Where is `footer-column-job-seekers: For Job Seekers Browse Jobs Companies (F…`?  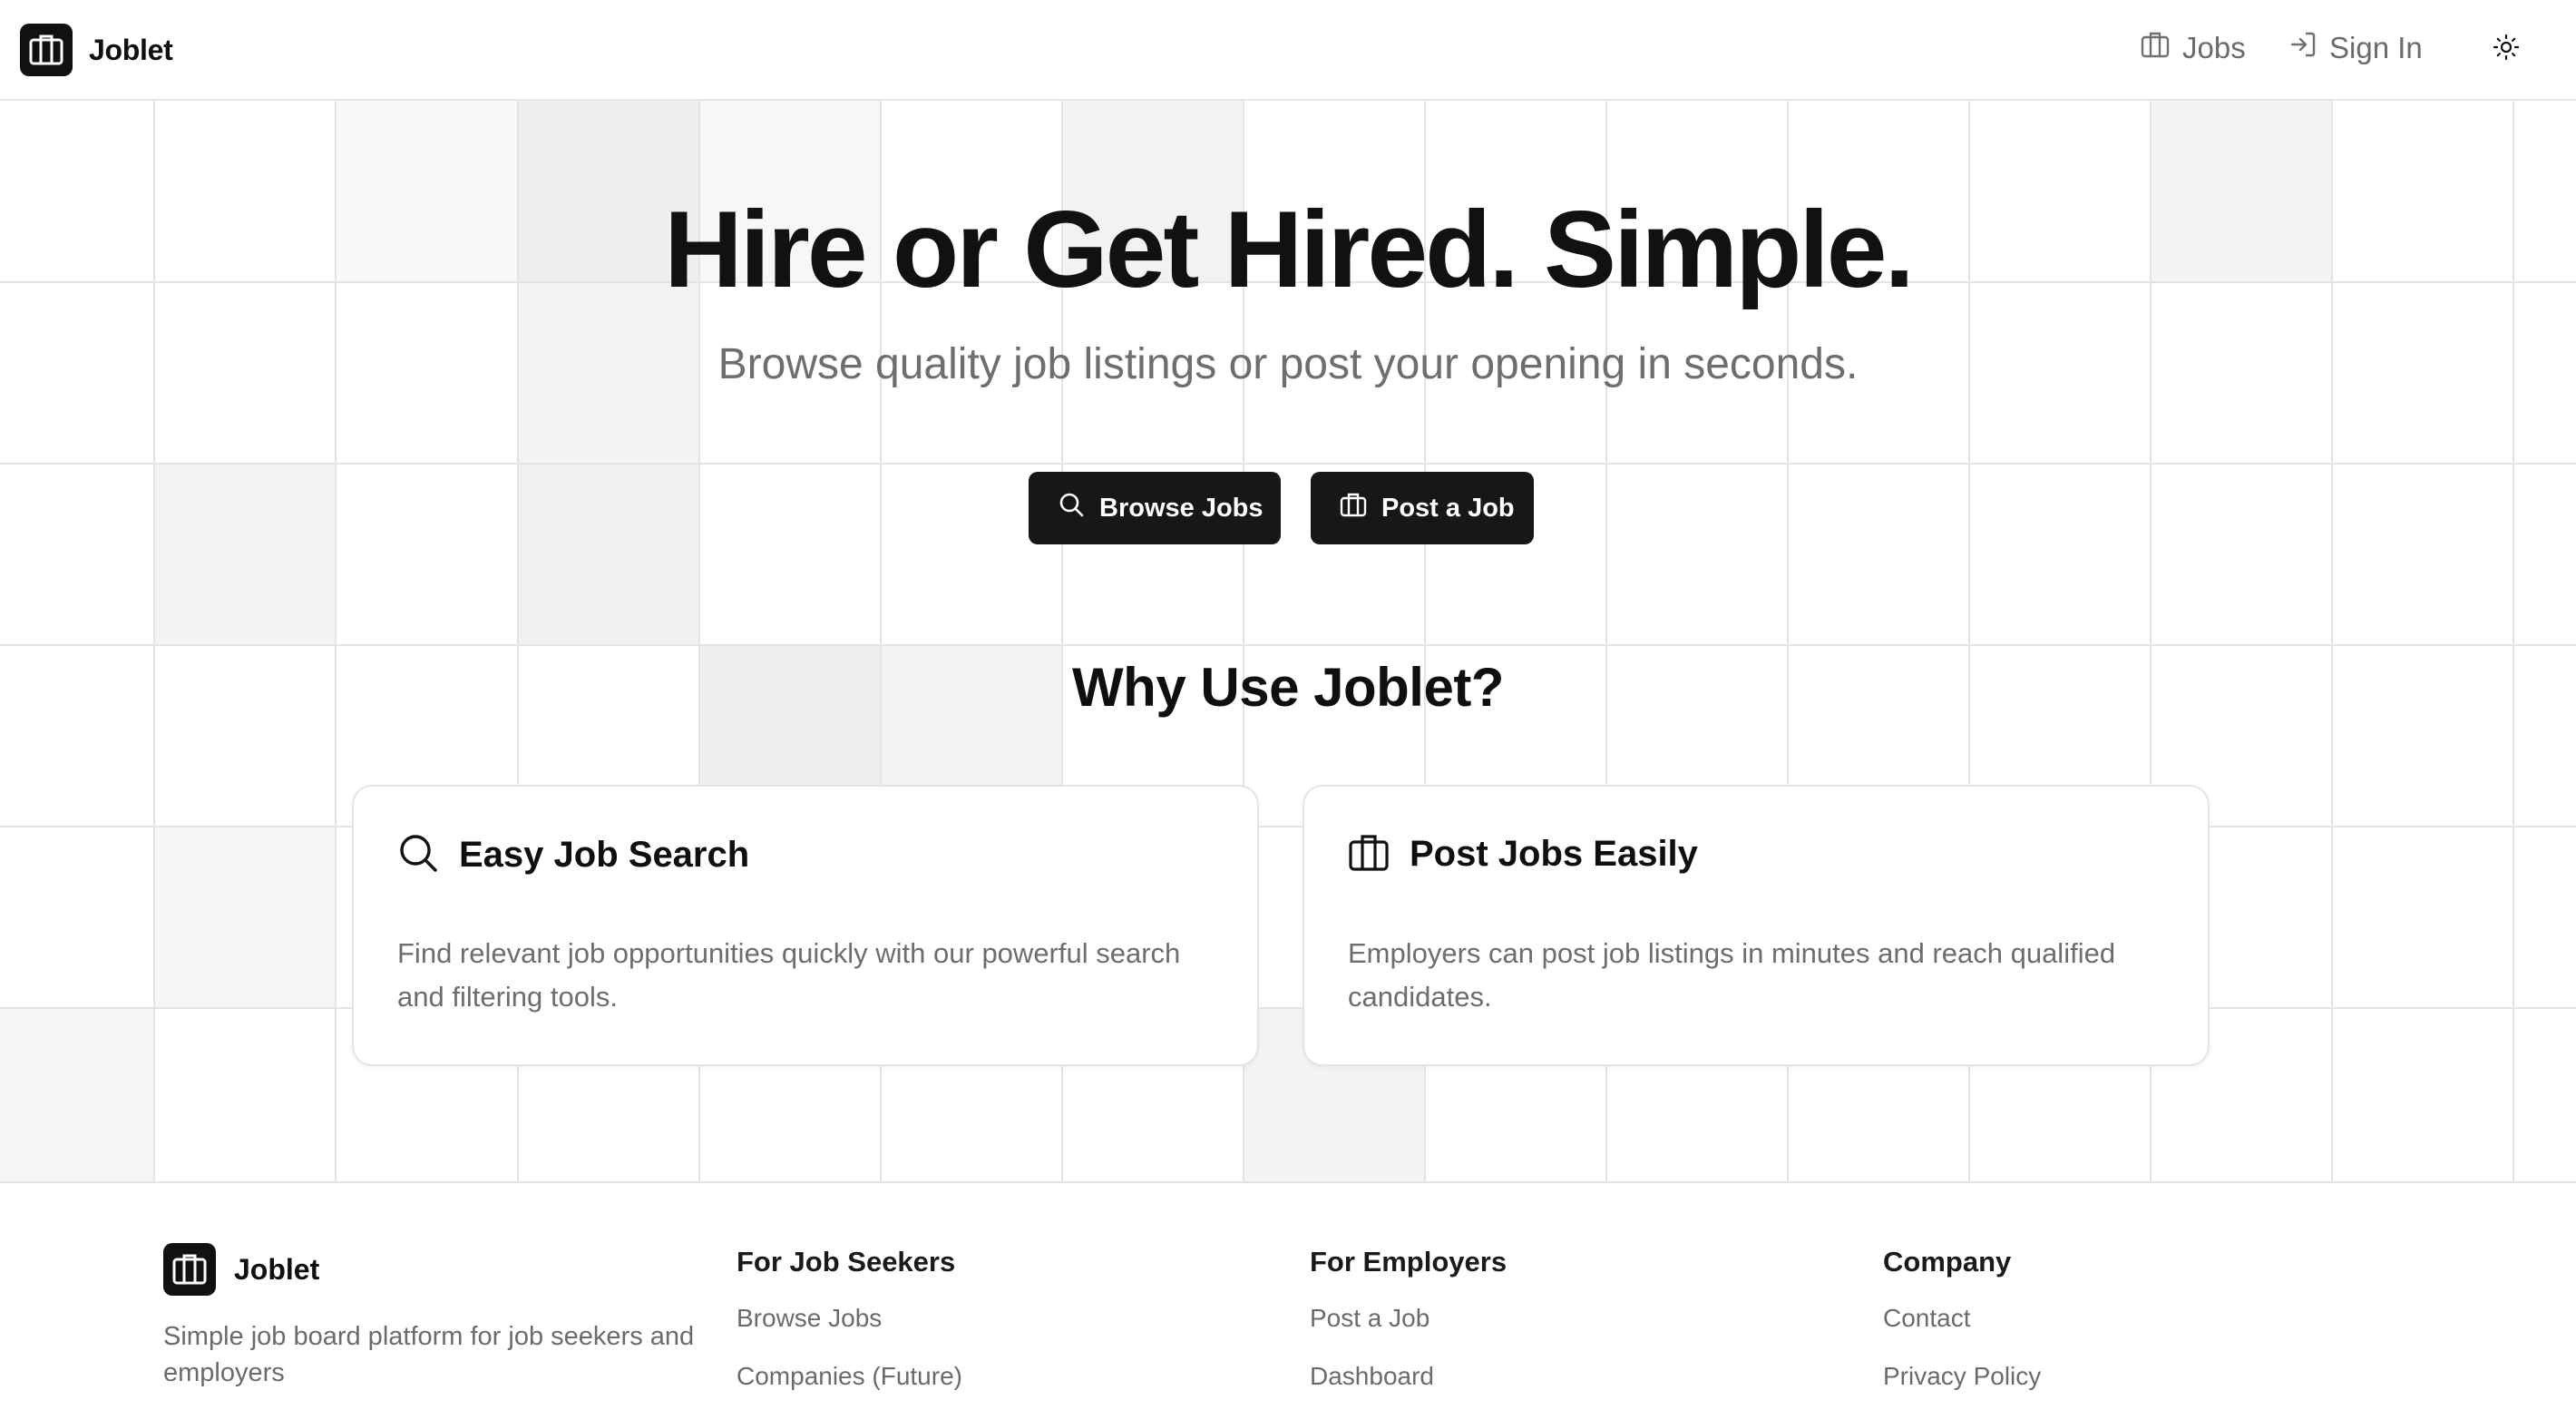
footer-column-job-seekers: For Job Seekers Browse Jobs Companies (F… is located at coordinates (849, 1320).